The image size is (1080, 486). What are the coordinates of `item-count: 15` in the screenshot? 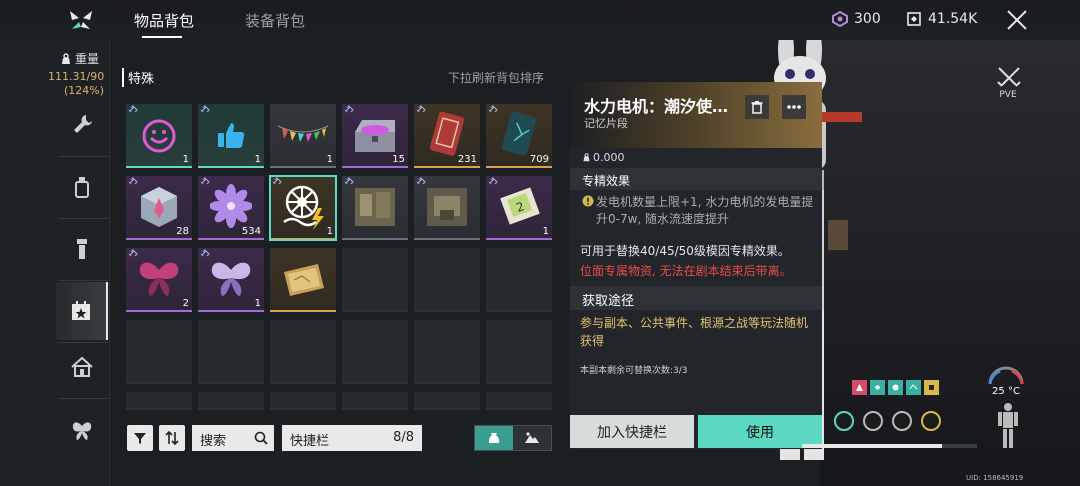 It's located at (398, 159).